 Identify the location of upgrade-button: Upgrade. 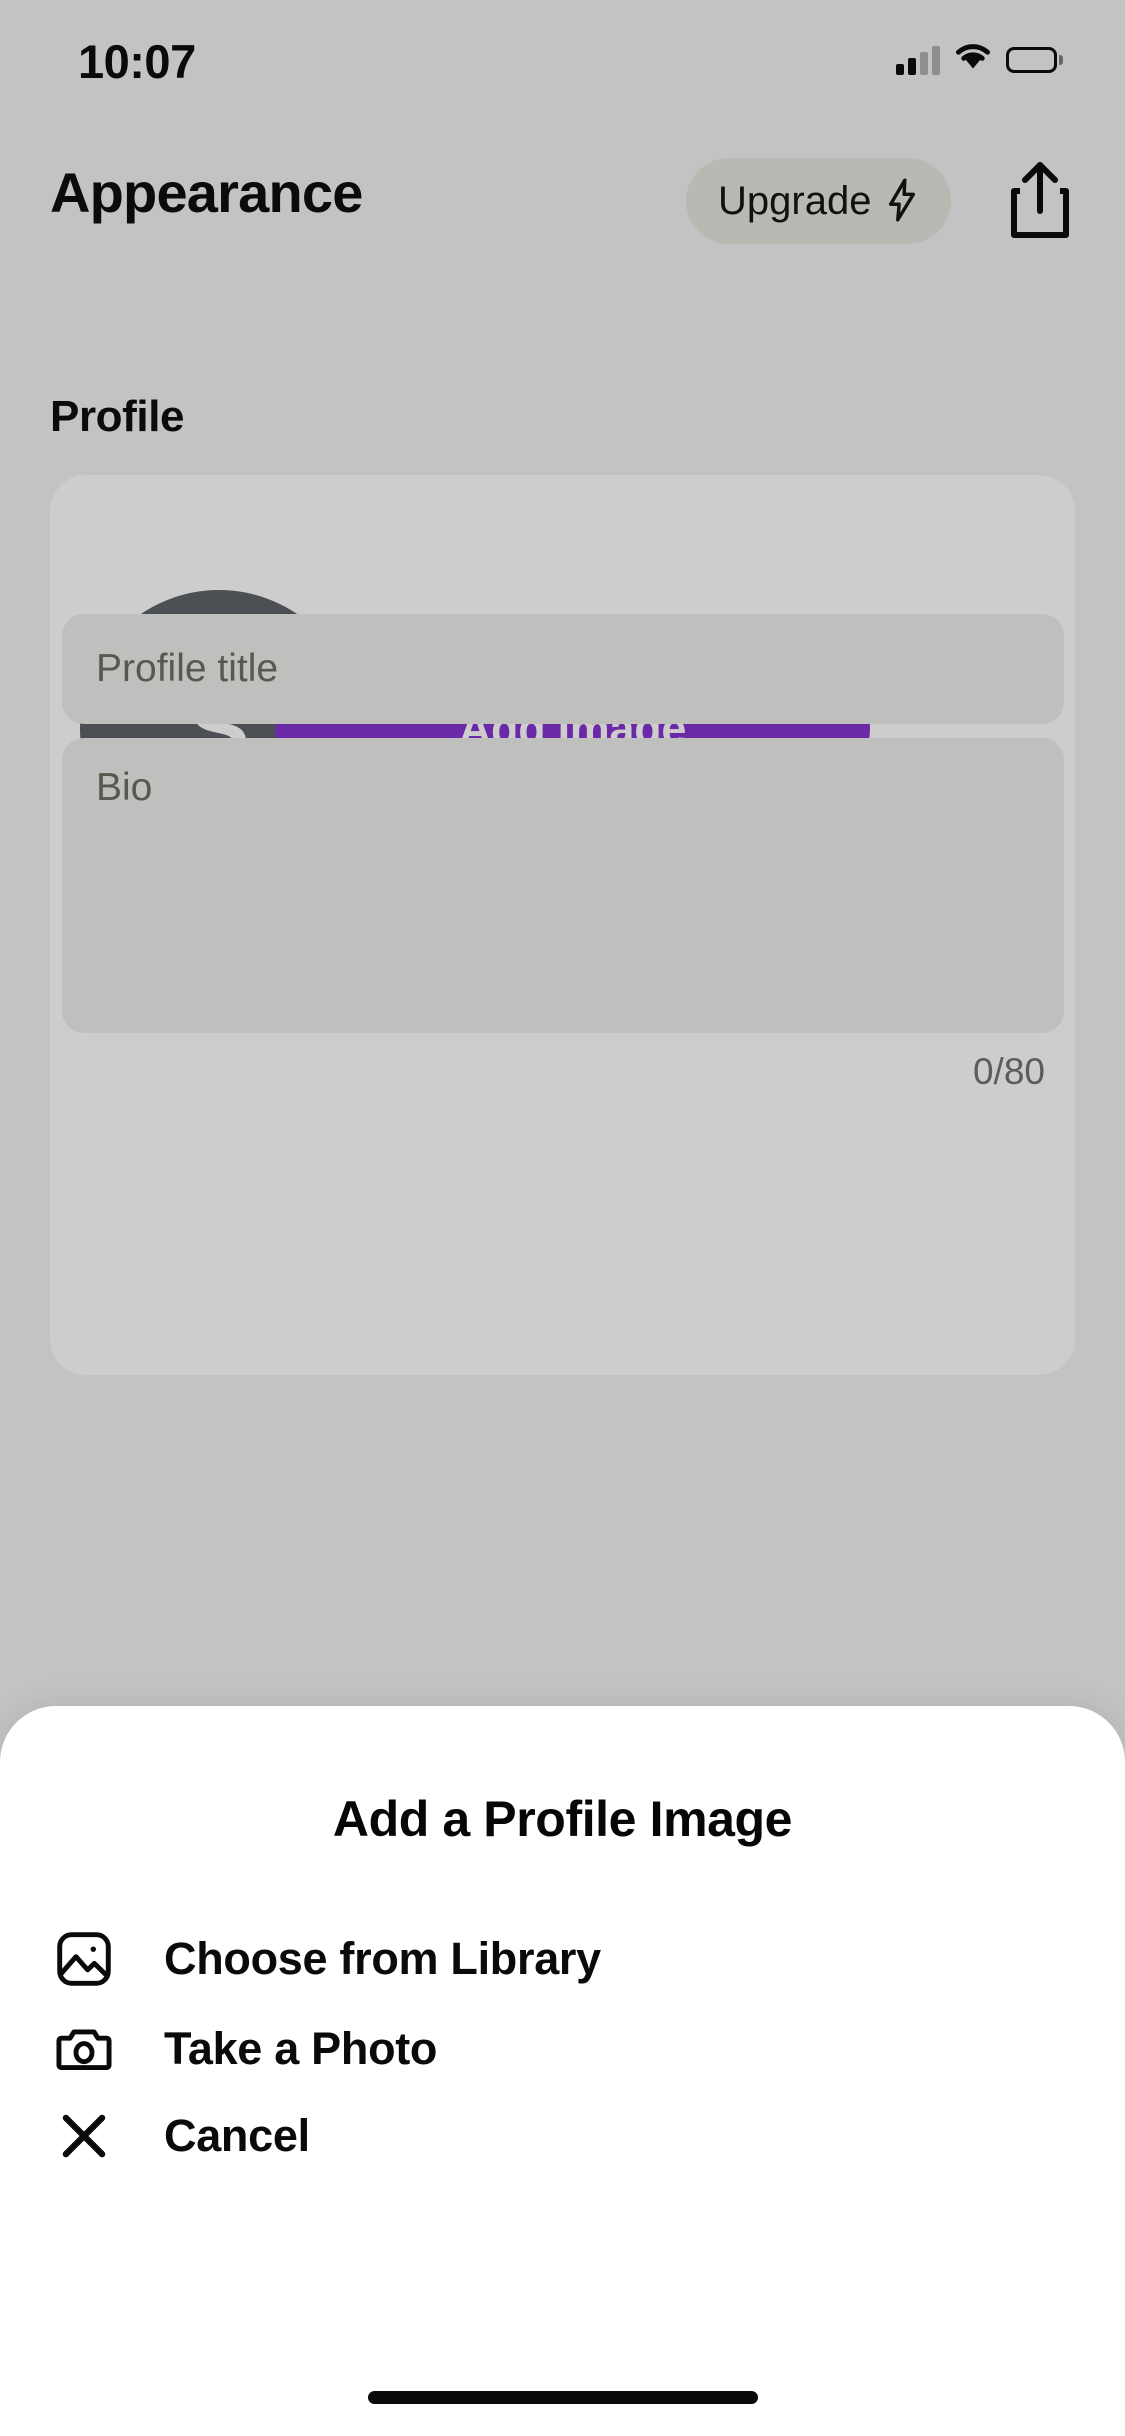
(819, 201).